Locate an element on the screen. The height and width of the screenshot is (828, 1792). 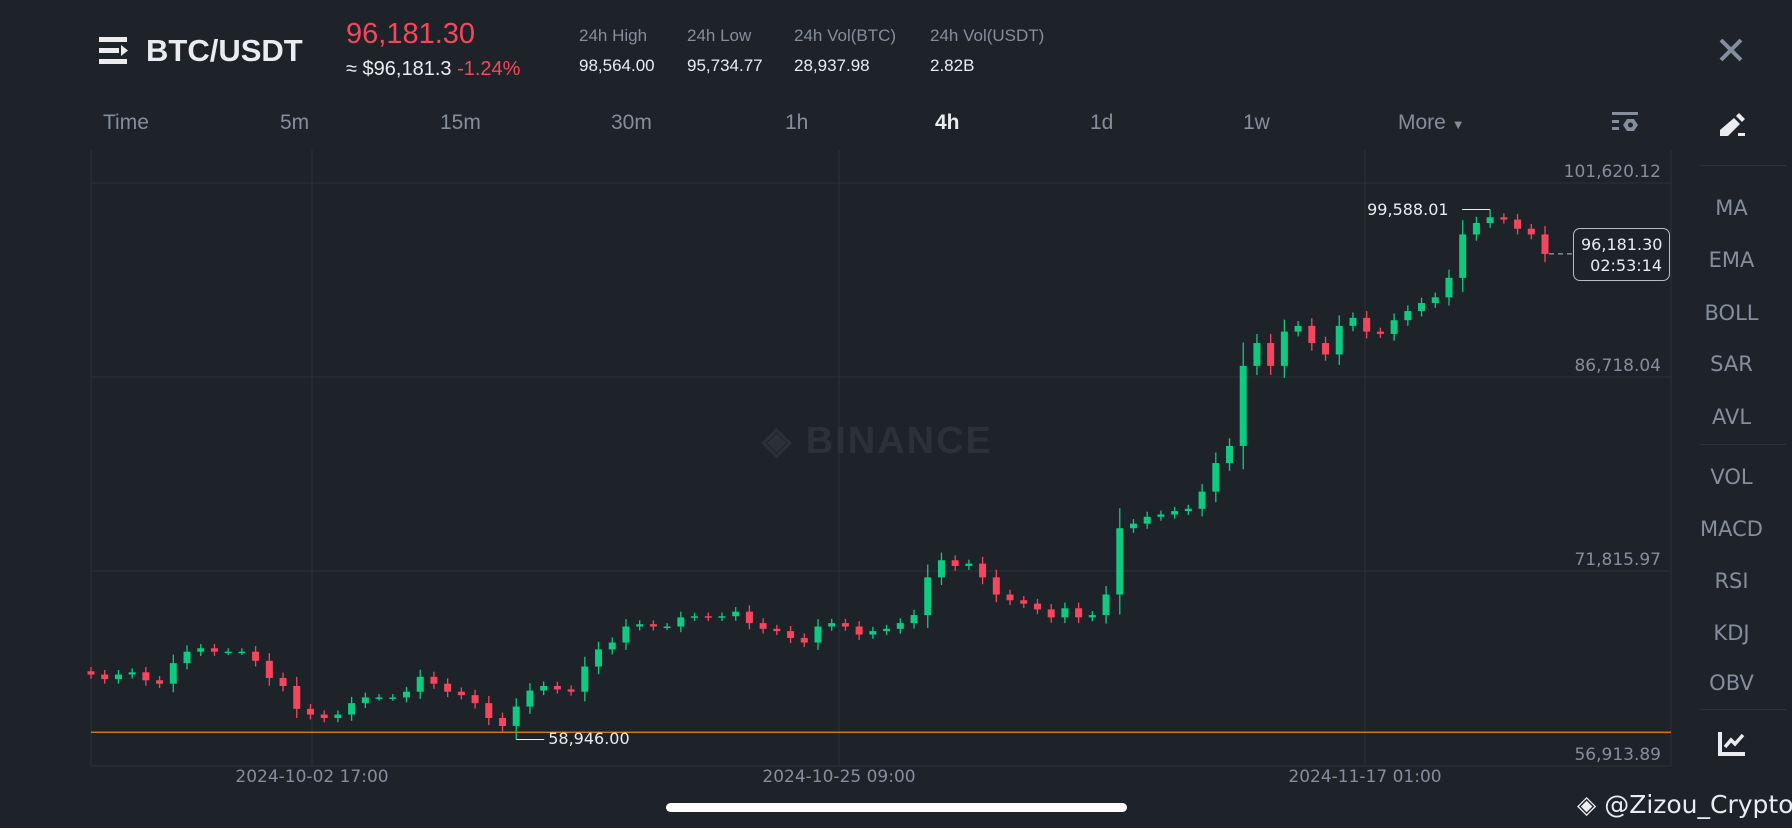
stat-value: 2.82B is located at coordinates (952, 65).